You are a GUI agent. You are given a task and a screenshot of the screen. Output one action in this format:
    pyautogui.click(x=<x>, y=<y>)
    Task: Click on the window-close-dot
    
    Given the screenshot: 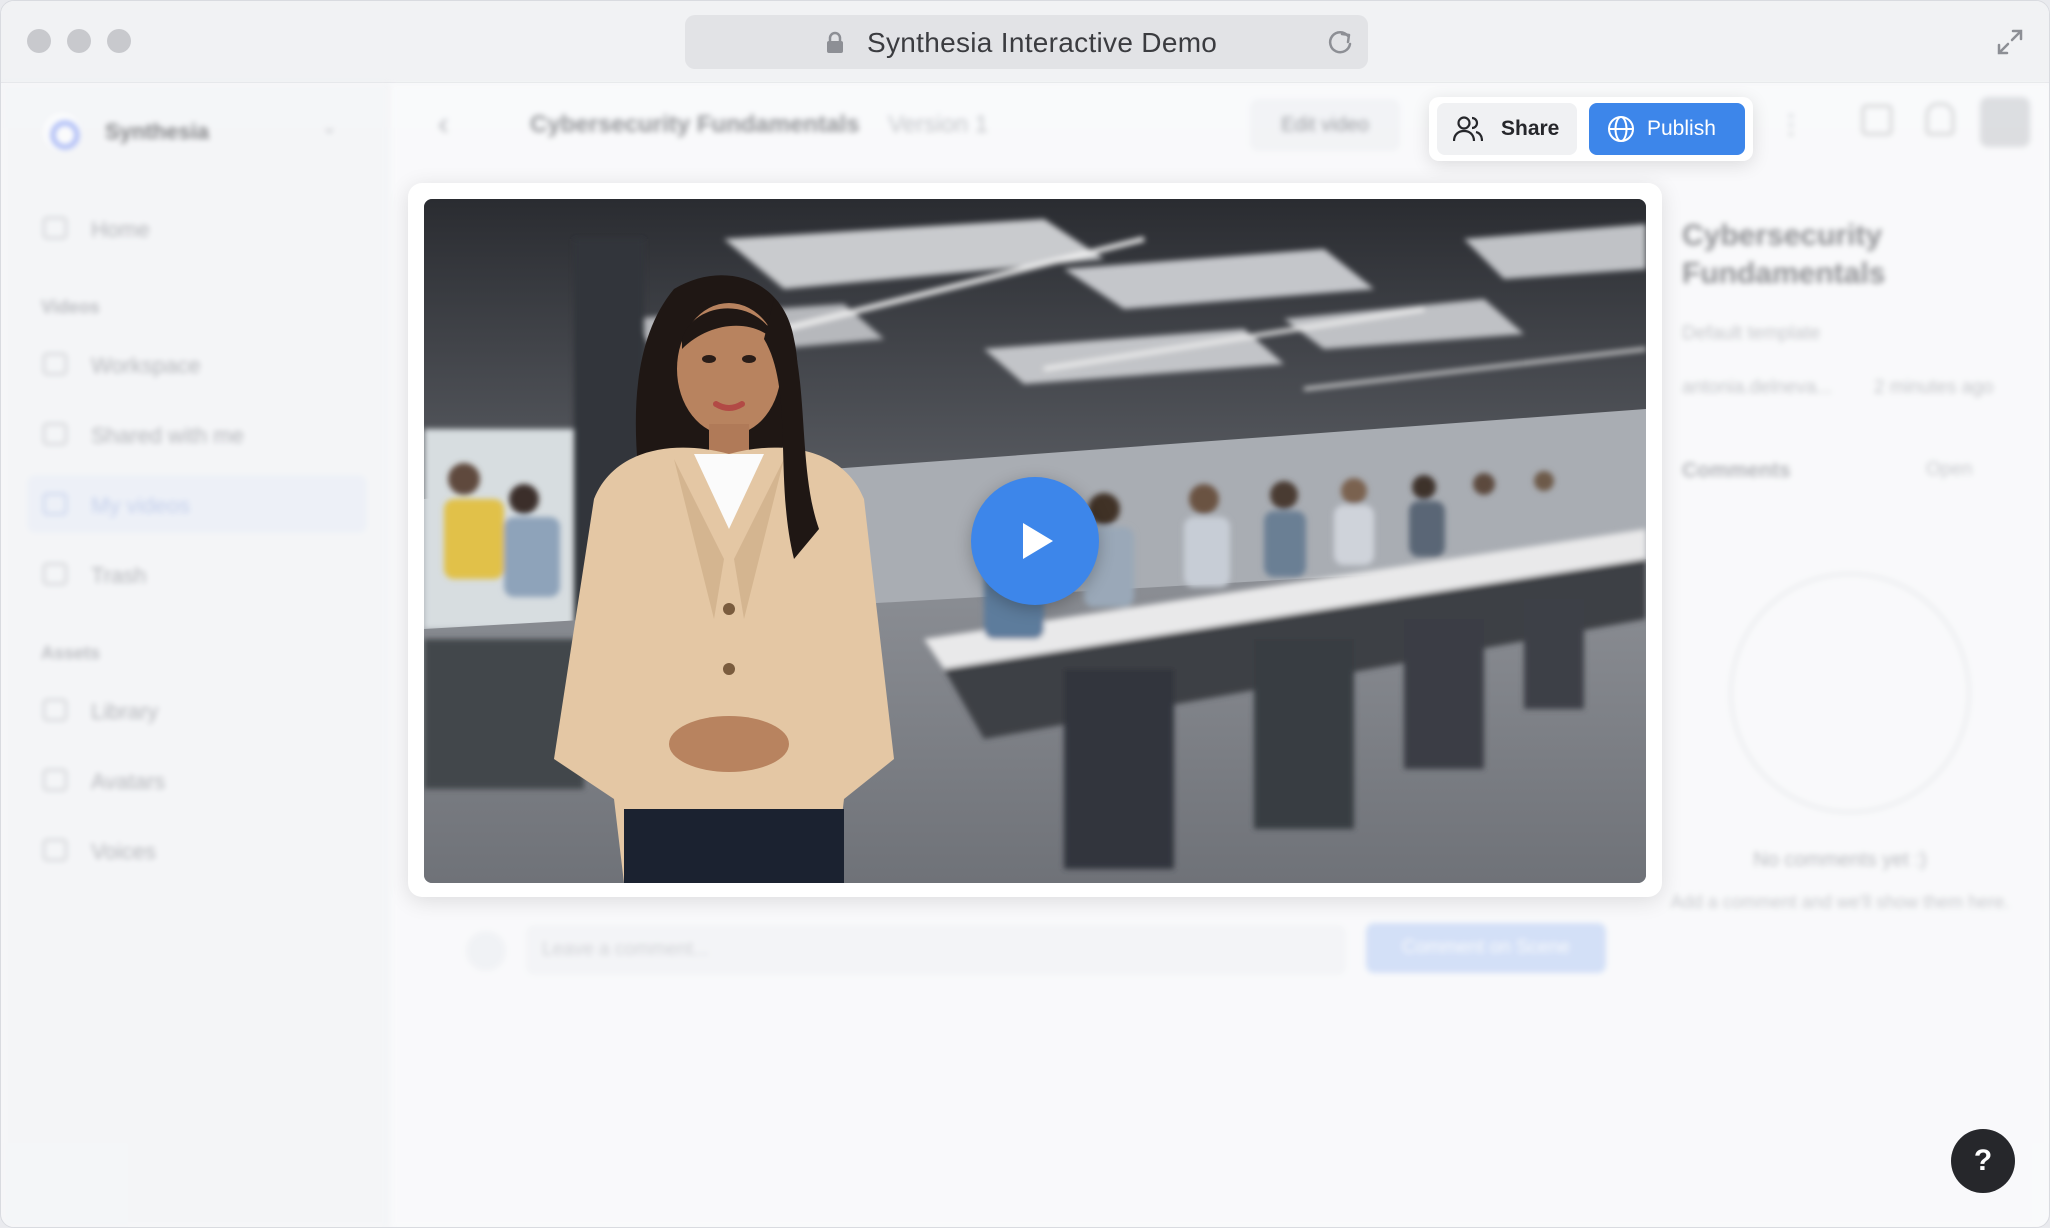 What is the action you would take?
    pyautogui.click(x=39, y=41)
    